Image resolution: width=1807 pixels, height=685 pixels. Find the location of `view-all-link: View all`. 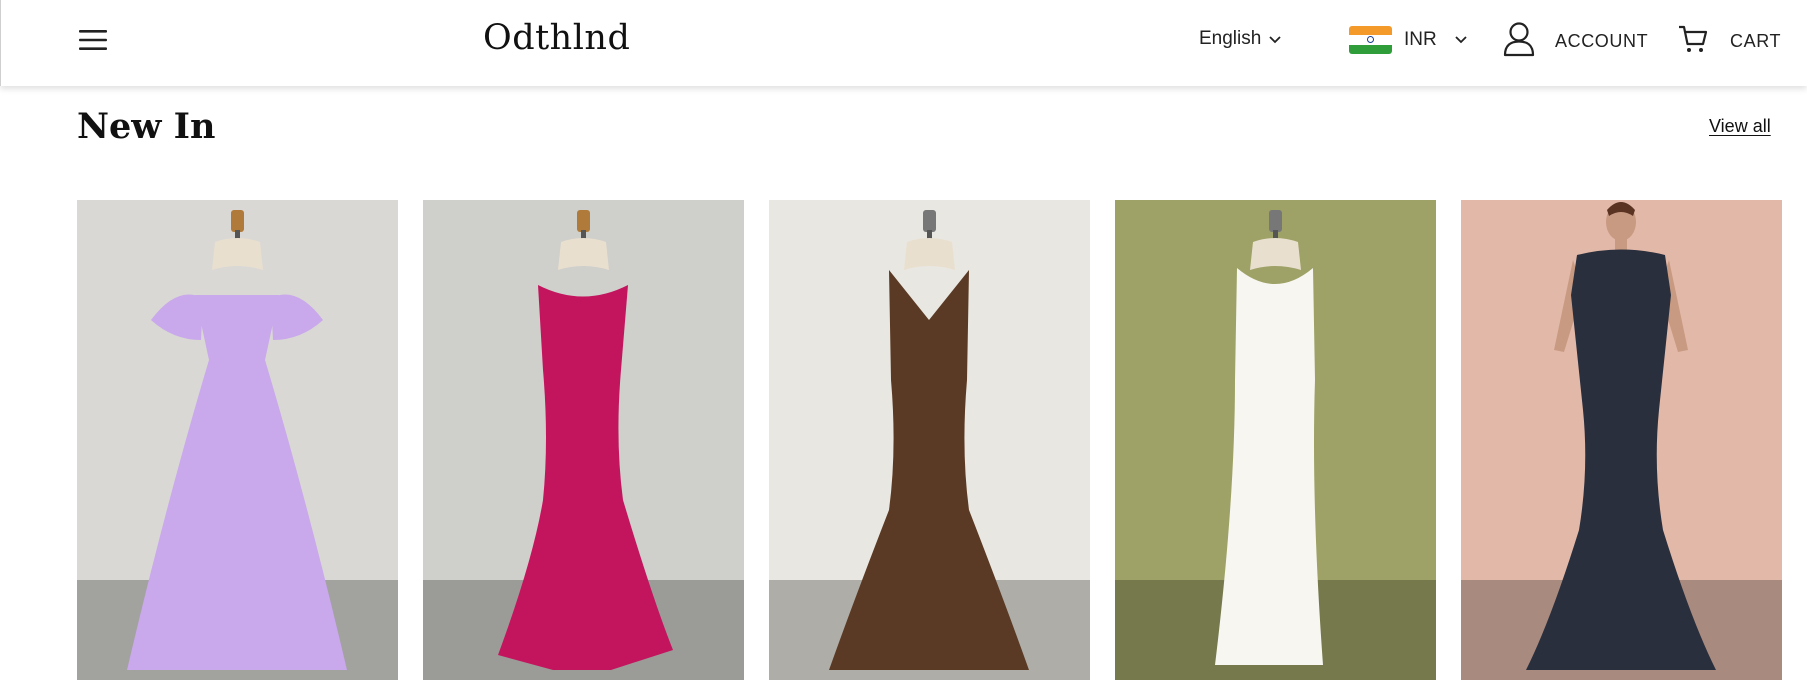

view-all-link: View all is located at coordinates (1740, 126).